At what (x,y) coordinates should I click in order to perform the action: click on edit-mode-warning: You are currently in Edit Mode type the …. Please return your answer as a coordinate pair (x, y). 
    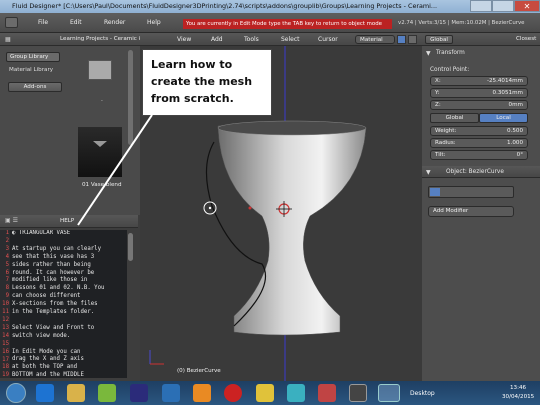
    Looking at the image, I should click on (287, 24).